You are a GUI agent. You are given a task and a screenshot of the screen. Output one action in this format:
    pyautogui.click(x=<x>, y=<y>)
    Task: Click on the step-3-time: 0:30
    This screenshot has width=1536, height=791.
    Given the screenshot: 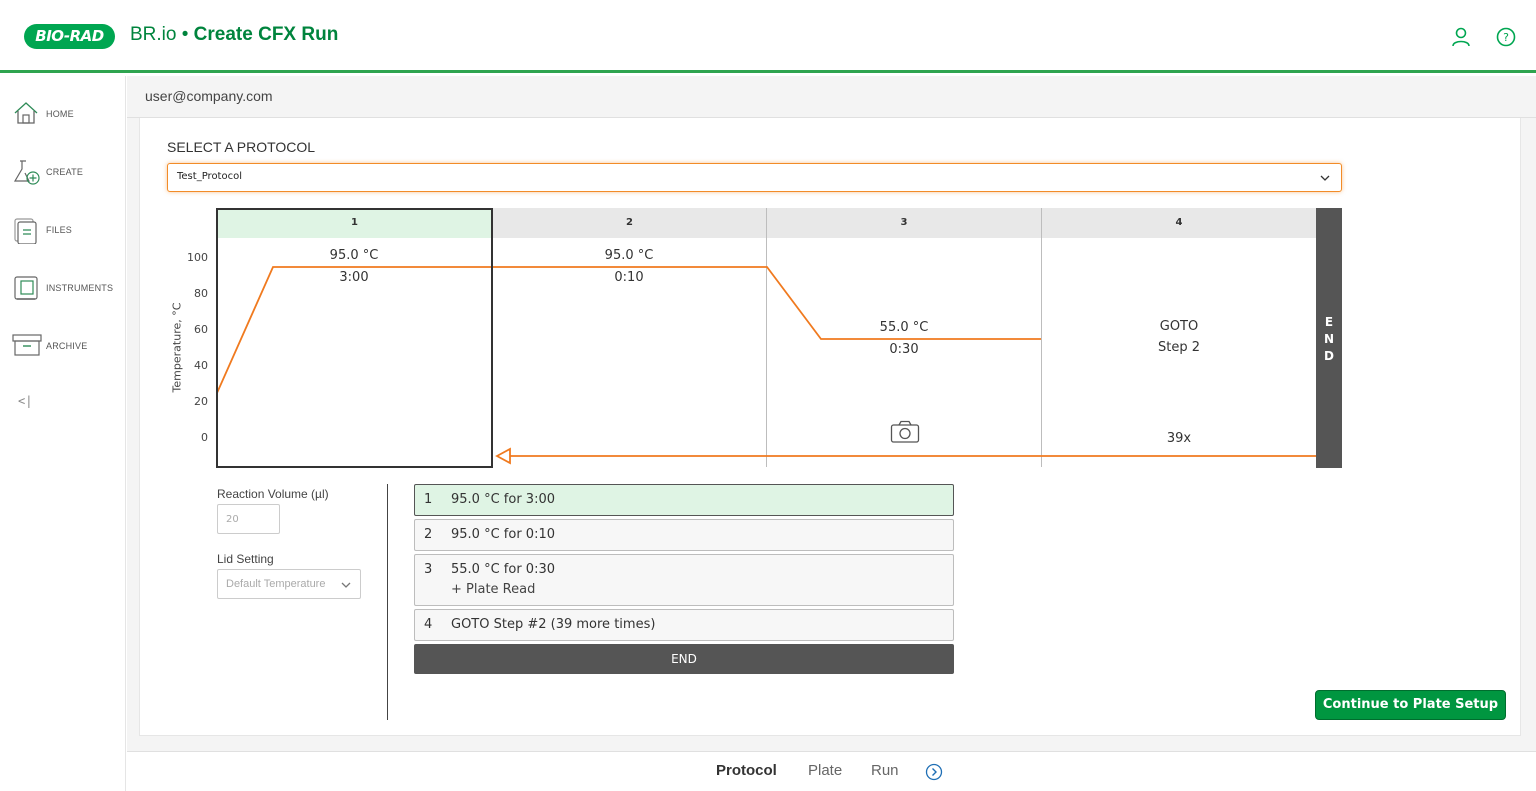 What is the action you would take?
    pyautogui.click(x=904, y=349)
    